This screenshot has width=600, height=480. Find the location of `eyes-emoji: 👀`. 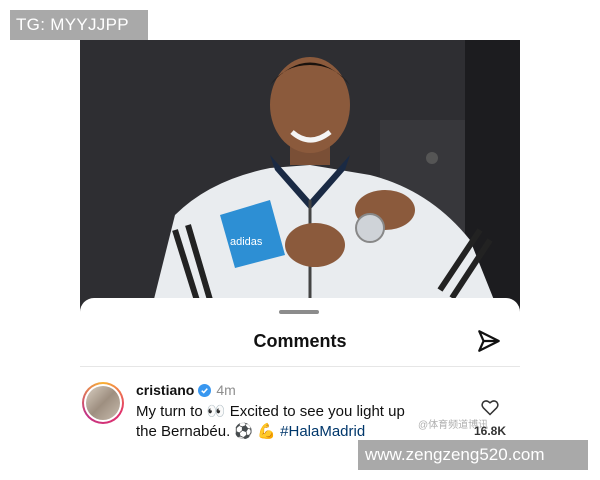

eyes-emoji: 👀 is located at coordinates (216, 411).